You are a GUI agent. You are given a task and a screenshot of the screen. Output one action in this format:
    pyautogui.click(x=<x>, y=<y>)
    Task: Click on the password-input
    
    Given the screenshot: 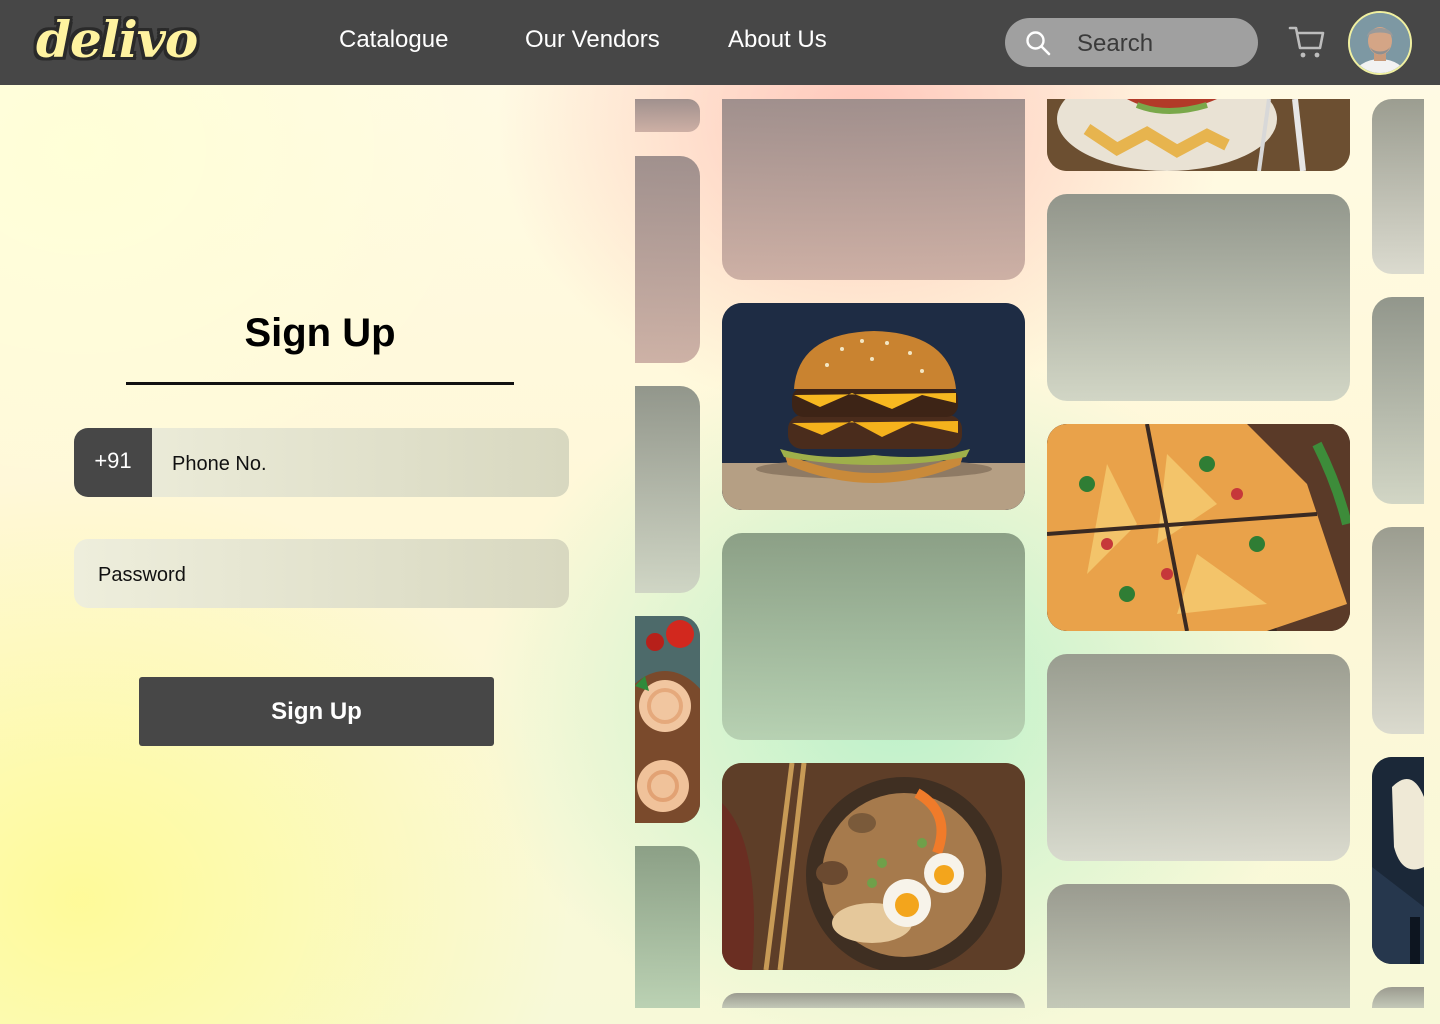 What is the action you would take?
    pyautogui.click(x=323, y=575)
    